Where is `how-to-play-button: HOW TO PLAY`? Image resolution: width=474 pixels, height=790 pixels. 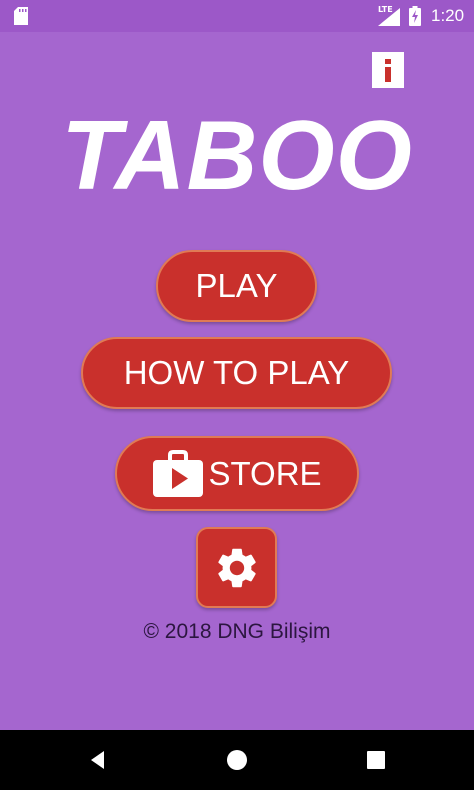
how-to-play-button: HOW TO PLAY is located at coordinates (236, 373).